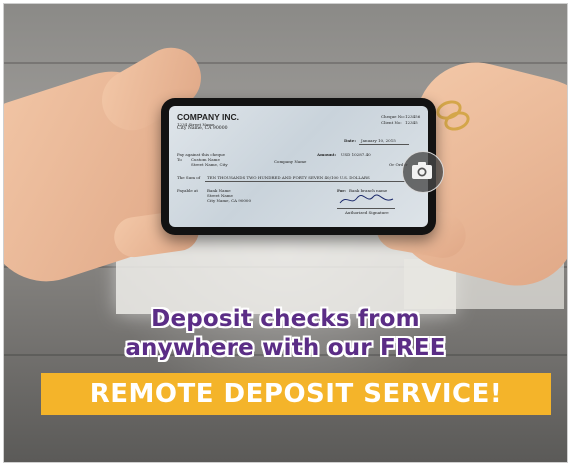  What do you see at coordinates (285, 348) in the screenshot?
I see `headline-line2: anywhere with our FREE` at bounding box center [285, 348].